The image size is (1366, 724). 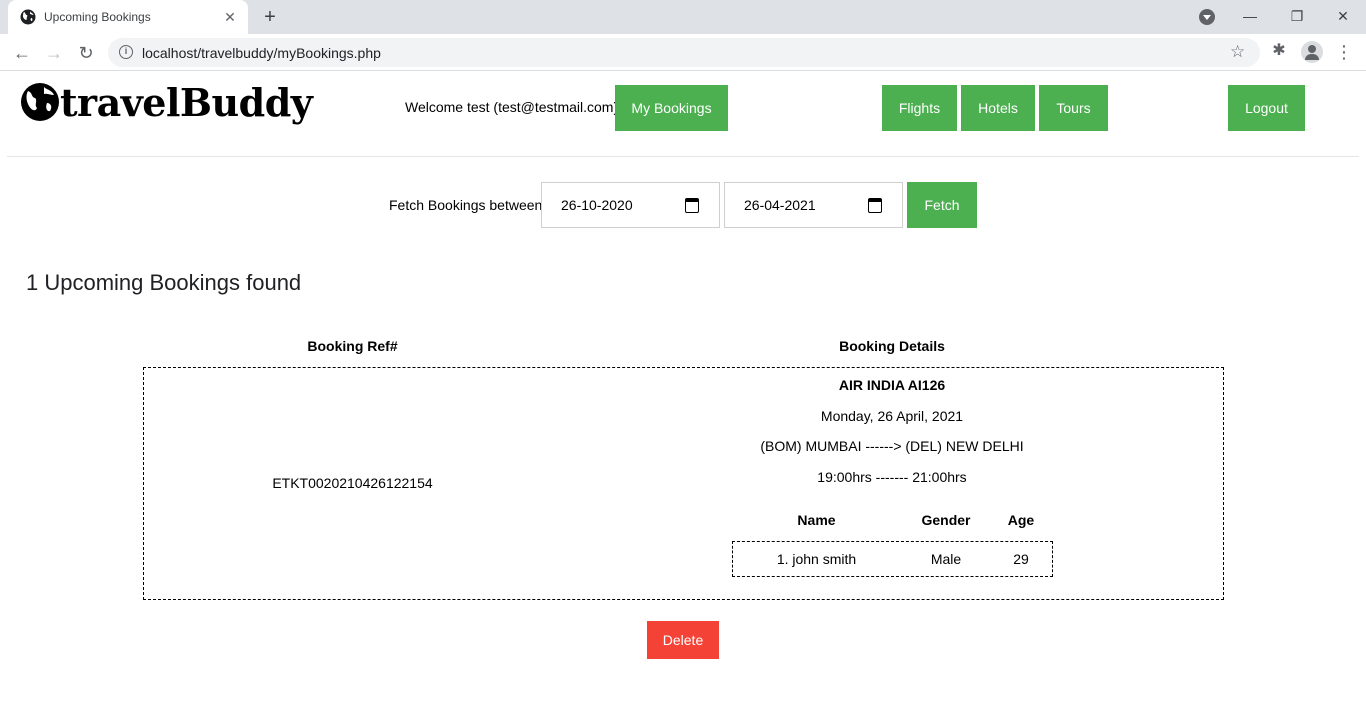 What do you see at coordinates (1343, 16) in the screenshot?
I see `close-window-icon: ✕` at bounding box center [1343, 16].